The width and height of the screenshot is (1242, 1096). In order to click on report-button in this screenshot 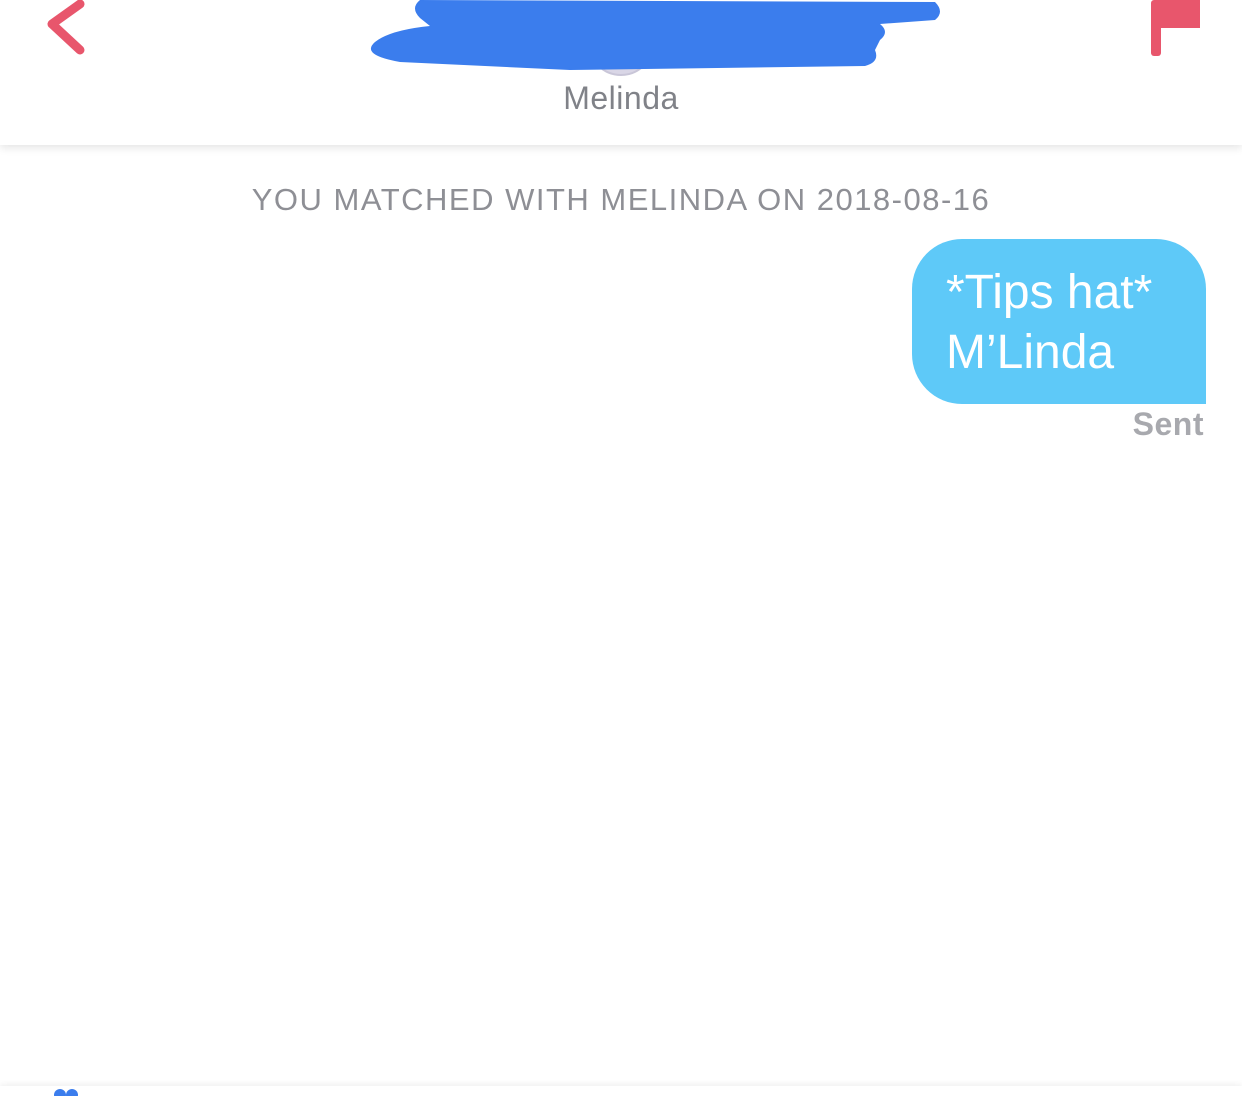, I will do `click(1175, 35)`.